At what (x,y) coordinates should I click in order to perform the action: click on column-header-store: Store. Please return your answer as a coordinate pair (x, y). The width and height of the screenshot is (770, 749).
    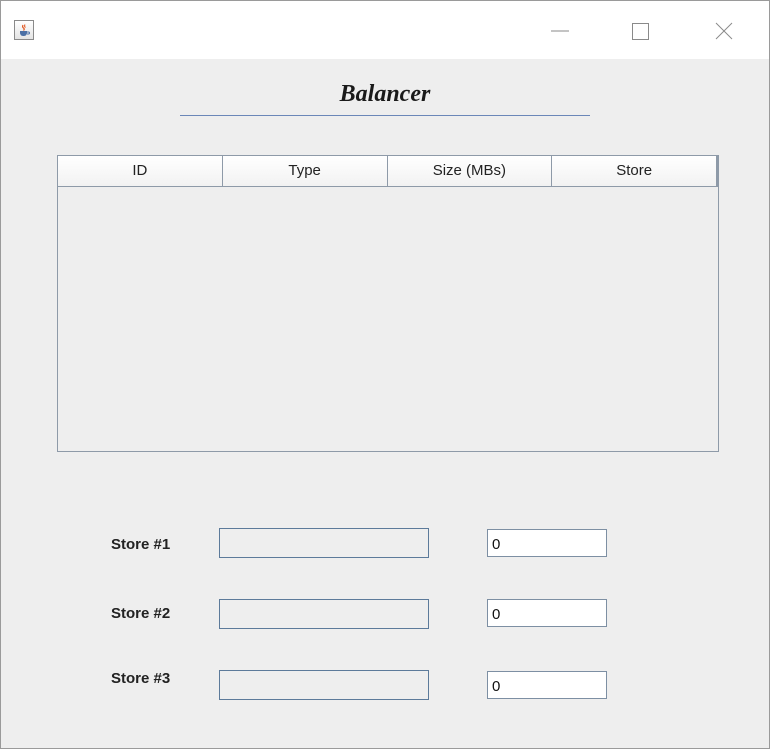
    Looking at the image, I should click on (635, 171).